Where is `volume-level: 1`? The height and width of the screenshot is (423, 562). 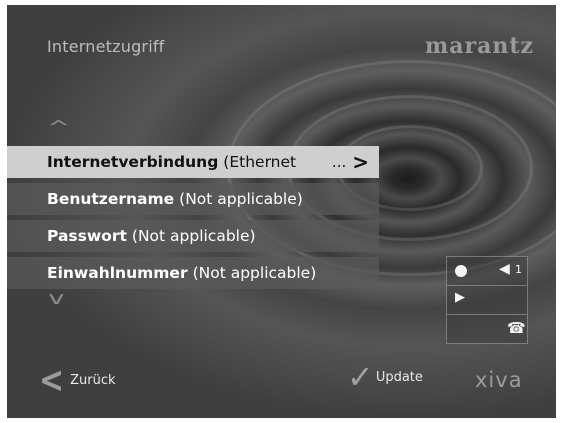 volume-level: 1 is located at coordinates (518, 269).